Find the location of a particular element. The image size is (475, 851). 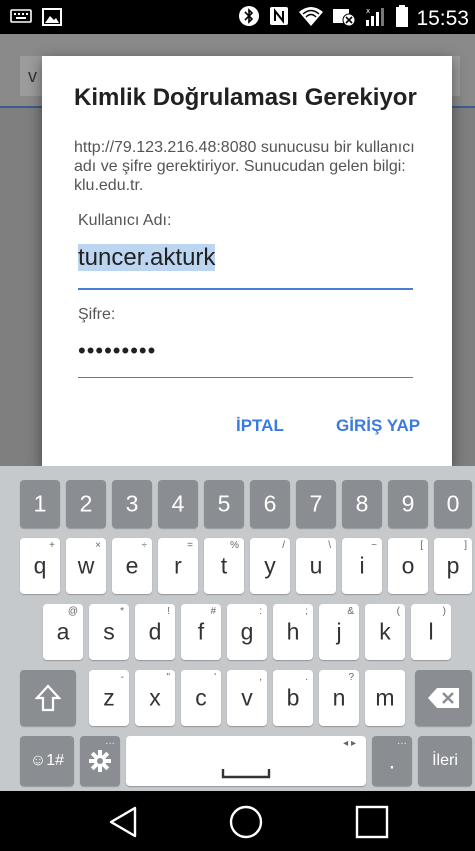

battery-icon is located at coordinates (402, 19).